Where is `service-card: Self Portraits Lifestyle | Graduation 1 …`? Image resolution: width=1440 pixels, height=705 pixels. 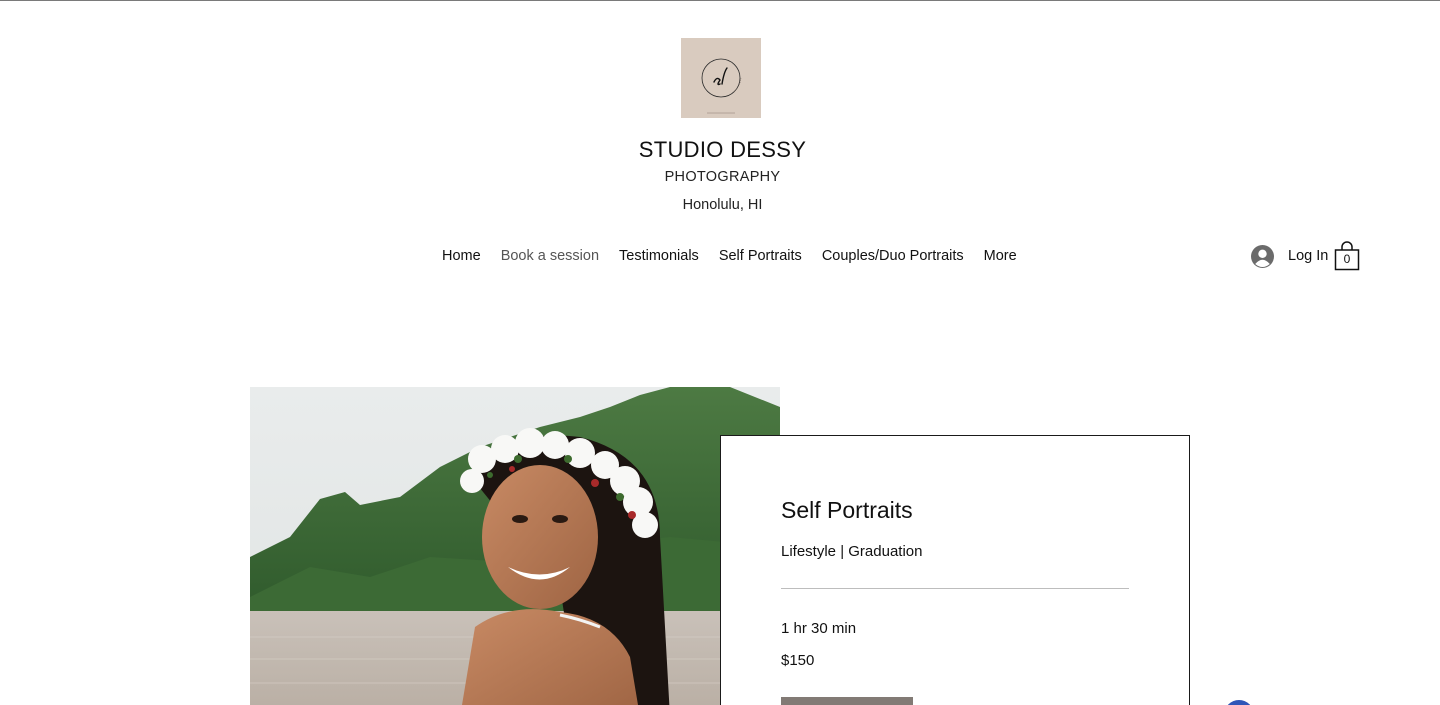
service-card: Self Portraits Lifestyle | Graduation 1 … is located at coordinates (955, 570).